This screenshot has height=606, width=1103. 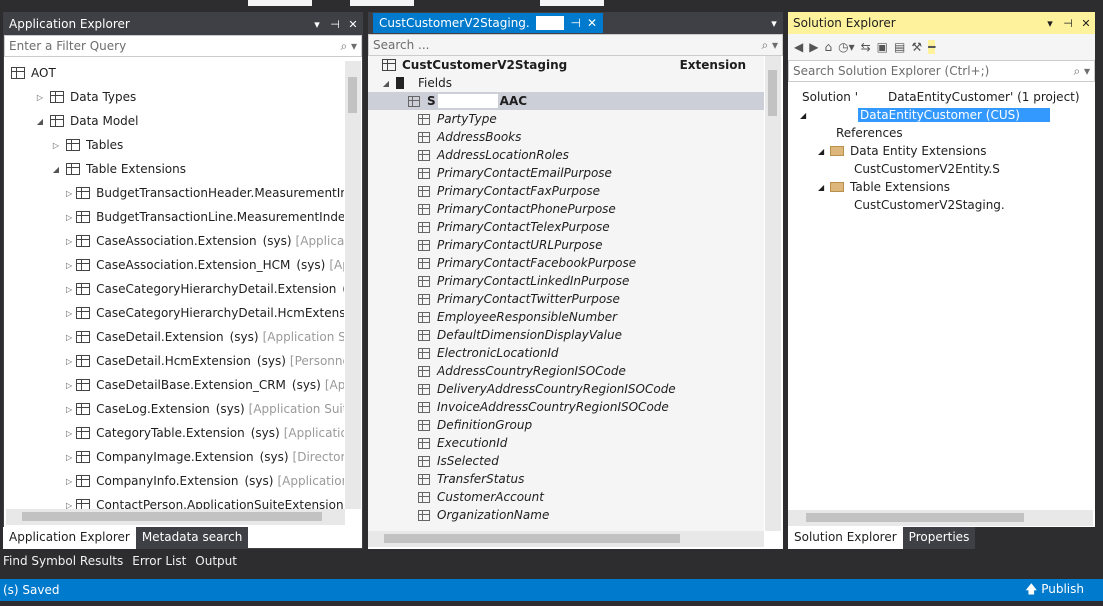 What do you see at coordinates (916, 47) in the screenshot?
I see `properties-icon: ⚒` at bounding box center [916, 47].